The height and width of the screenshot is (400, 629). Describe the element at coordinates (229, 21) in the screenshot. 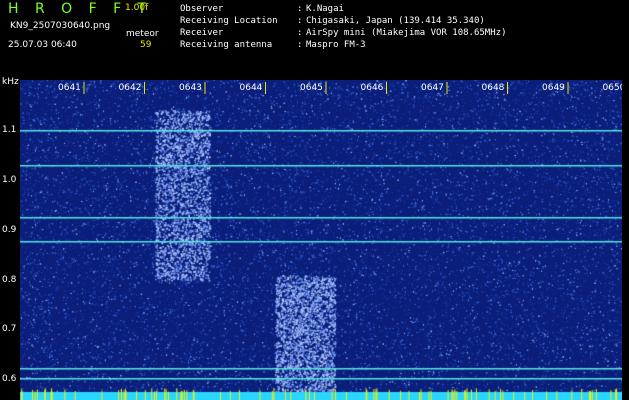

I see `info-key-location: Receiving Location` at that location.